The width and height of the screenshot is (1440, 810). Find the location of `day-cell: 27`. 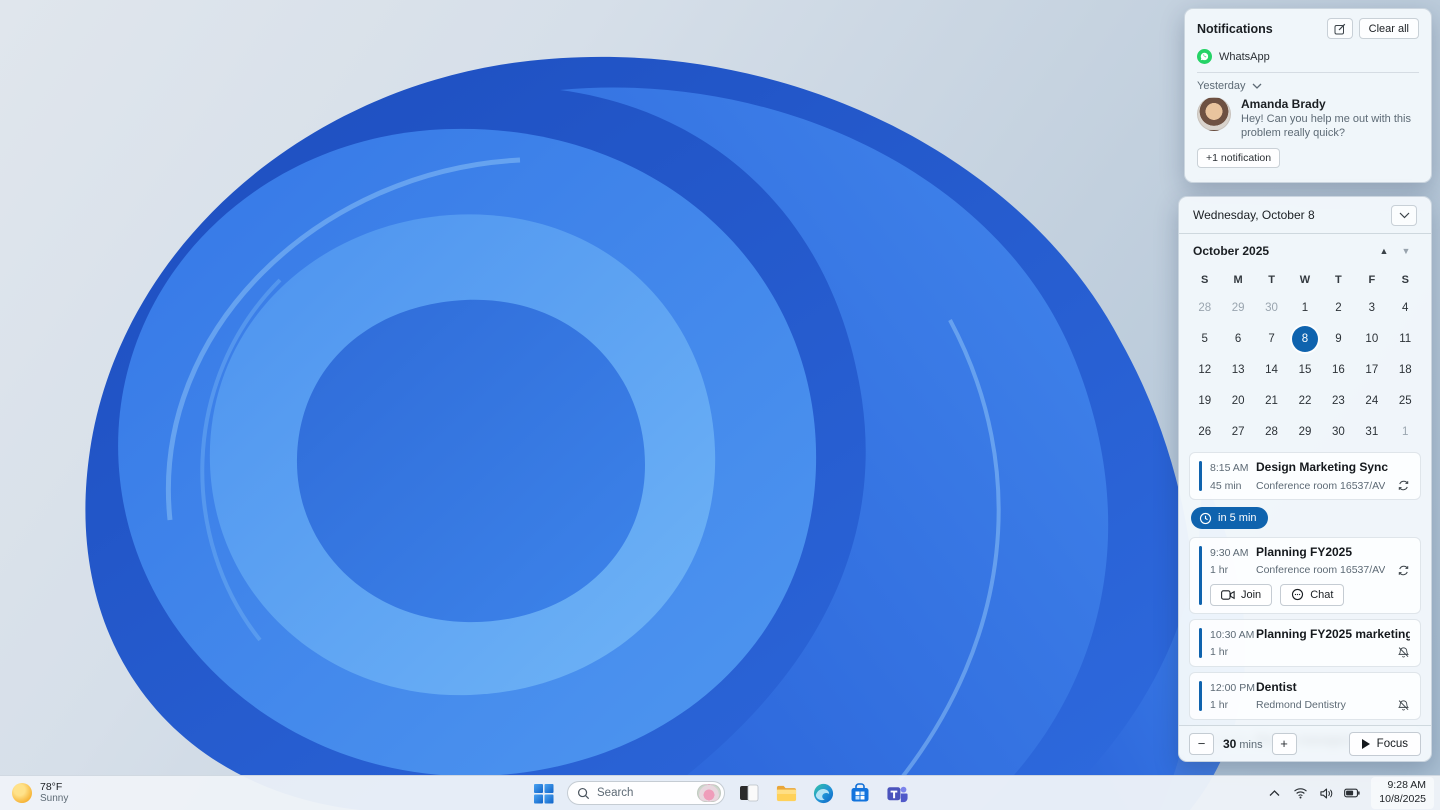

day-cell: 27 is located at coordinates (1237, 431).